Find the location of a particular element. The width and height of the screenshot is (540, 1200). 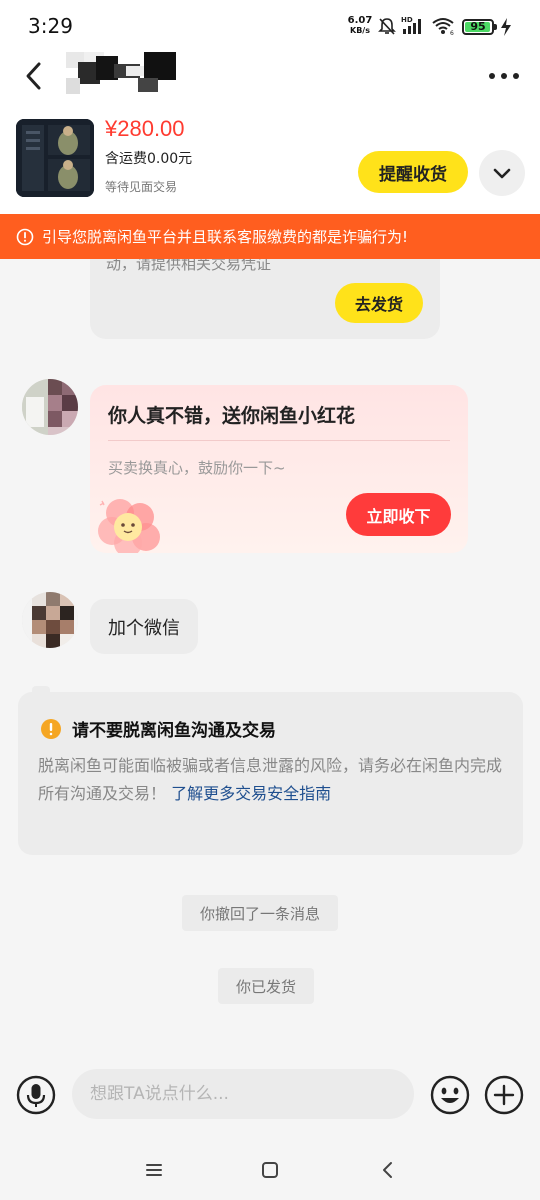

battery-level: 95 is located at coordinates (478, 26).